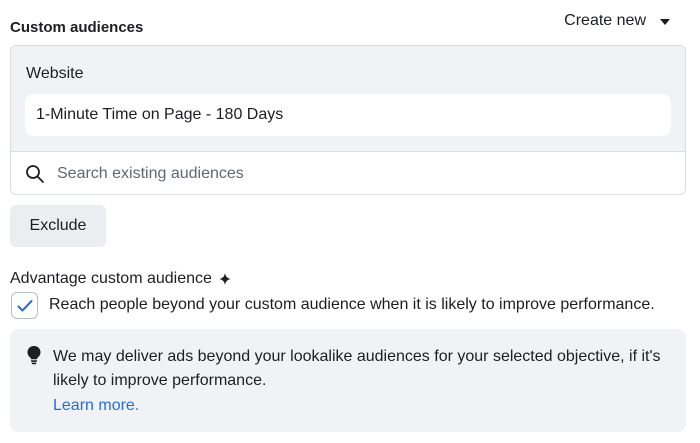  What do you see at coordinates (35, 174) in the screenshot?
I see `search-icon` at bounding box center [35, 174].